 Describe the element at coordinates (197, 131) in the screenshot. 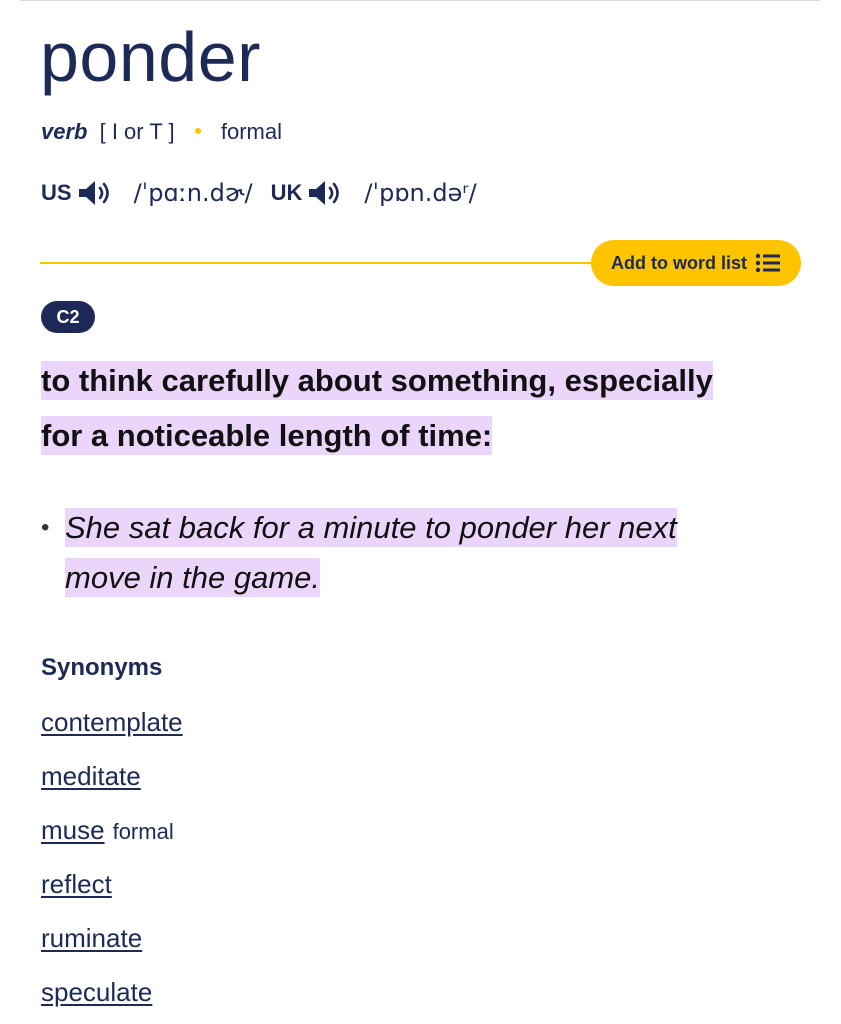

I see `separator-dot` at that location.